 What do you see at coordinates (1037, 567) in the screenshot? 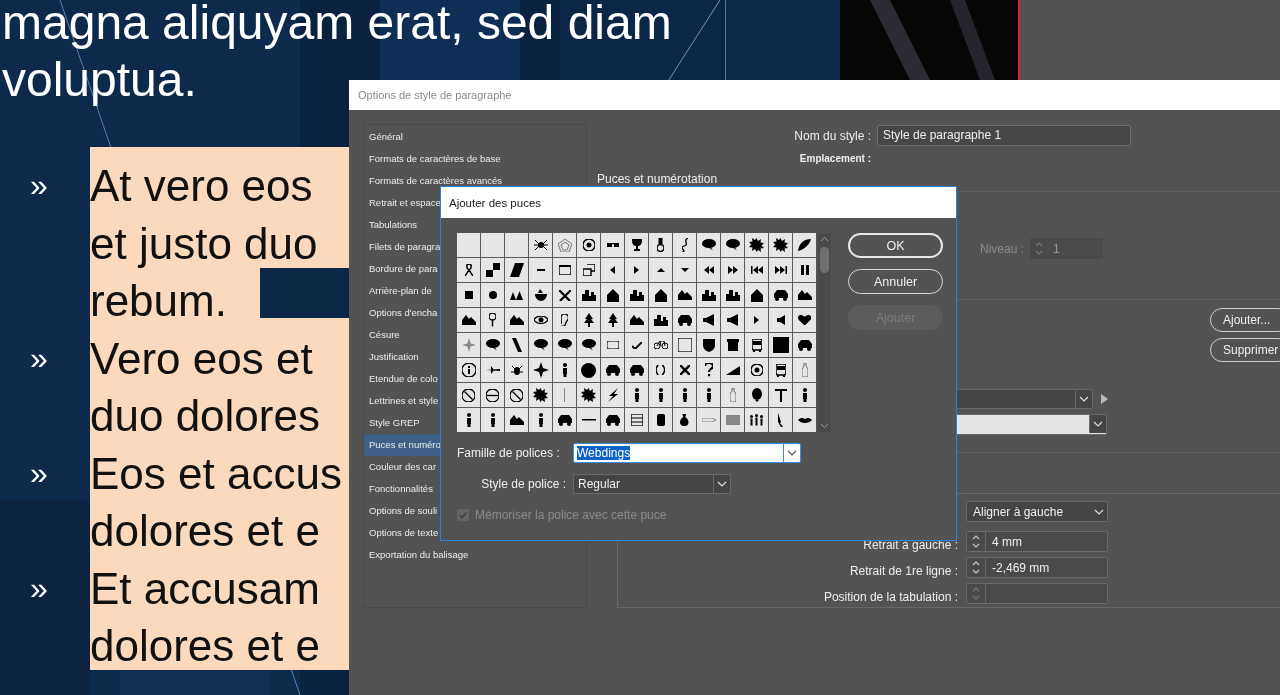
I see `number-field: -2,469 mm` at bounding box center [1037, 567].